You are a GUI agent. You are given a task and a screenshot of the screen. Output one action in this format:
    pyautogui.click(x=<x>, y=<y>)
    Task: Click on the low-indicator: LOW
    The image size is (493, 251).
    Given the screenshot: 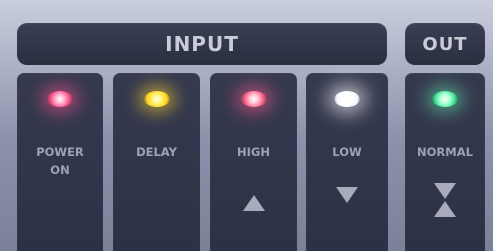 What is the action you would take?
    pyautogui.click(x=347, y=162)
    